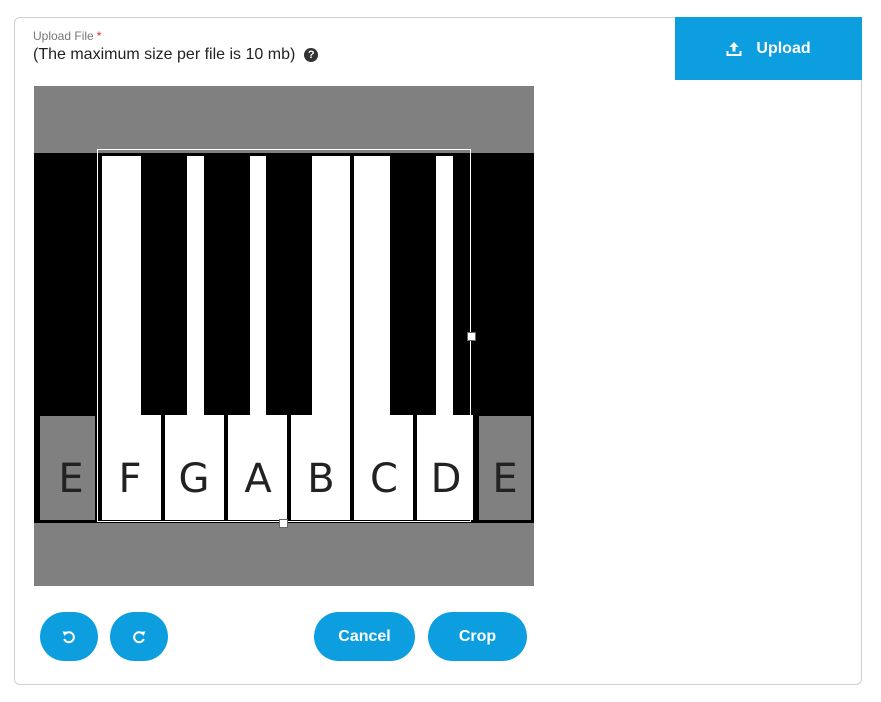 The width and height of the screenshot is (881, 702). I want to click on max-size-hint: (The maximum size per file is 10 mb) ?, so click(176, 55).